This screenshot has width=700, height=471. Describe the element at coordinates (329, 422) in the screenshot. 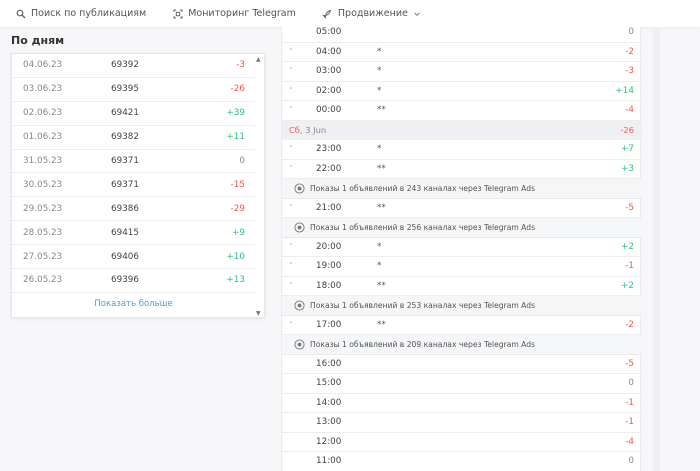

I see `hour-time: 13:00` at that location.